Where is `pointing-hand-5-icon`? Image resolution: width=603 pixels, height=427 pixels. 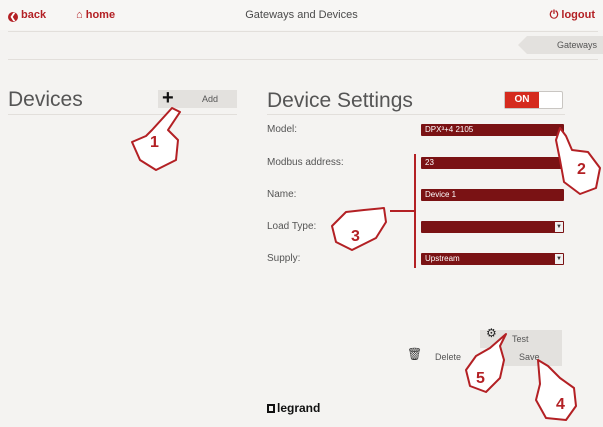 pointing-hand-5-icon is located at coordinates (486, 363).